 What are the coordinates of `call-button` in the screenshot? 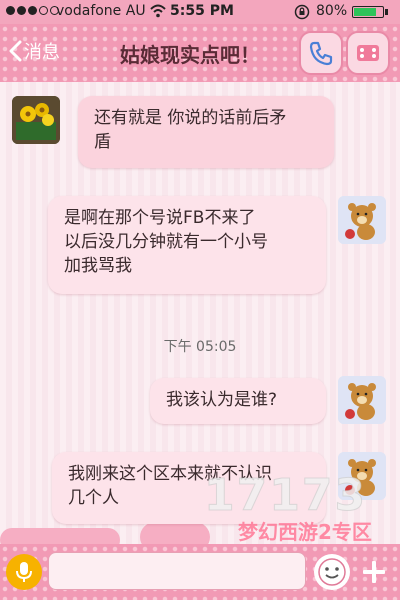 It's located at (321, 53).